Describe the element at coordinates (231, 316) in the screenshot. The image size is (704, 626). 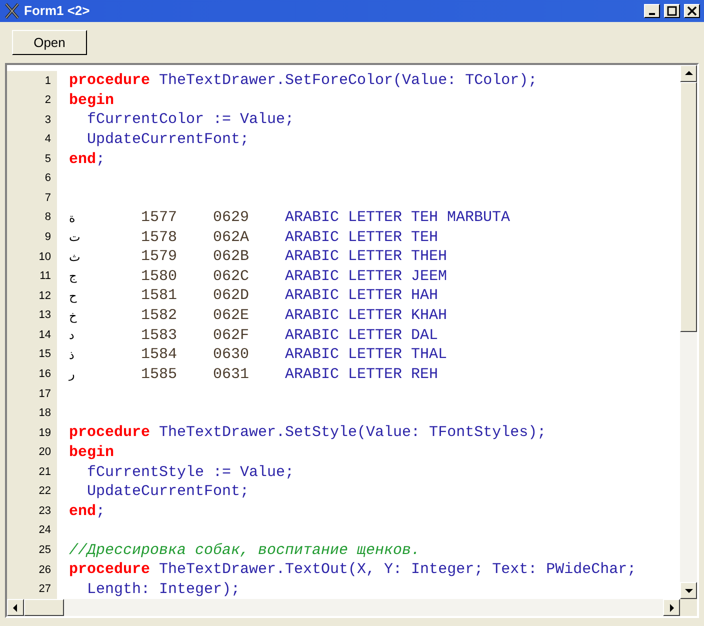
I see `hex-code: 062E` at that location.